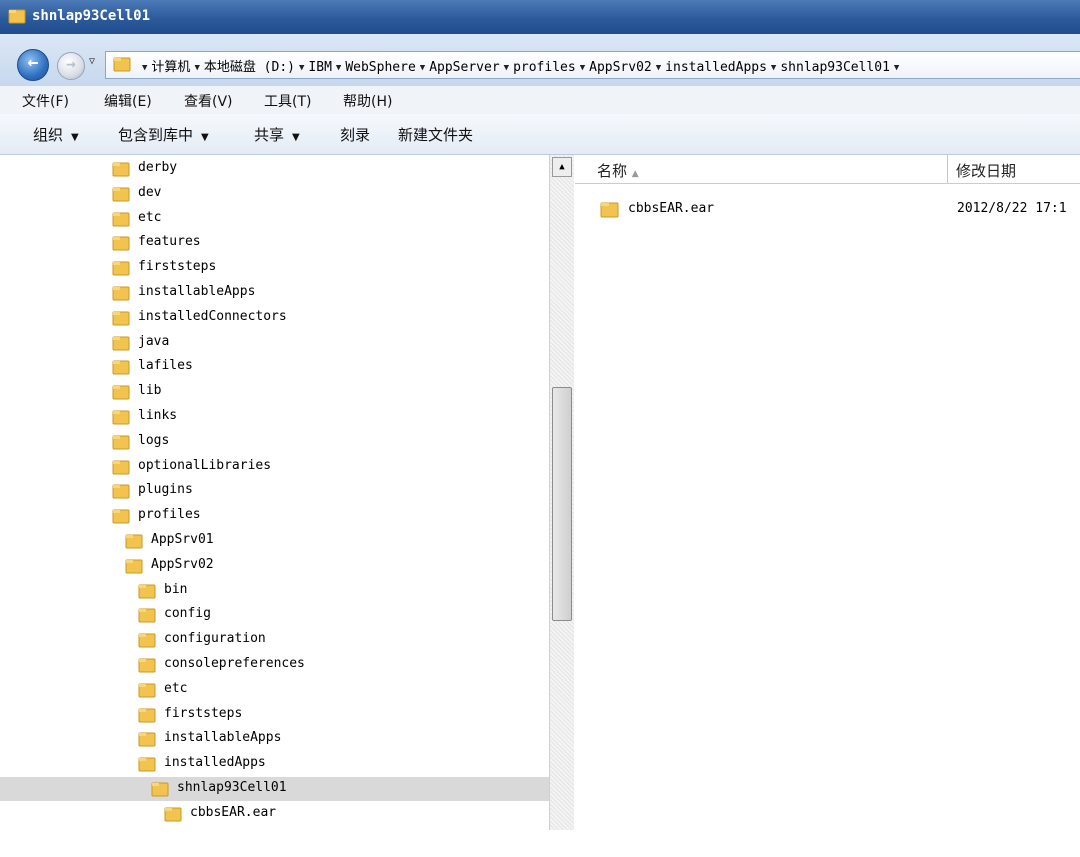 This screenshot has width=1080, height=857. Describe the element at coordinates (274, 392) in the screenshot. I see `tree-item: lib` at that location.